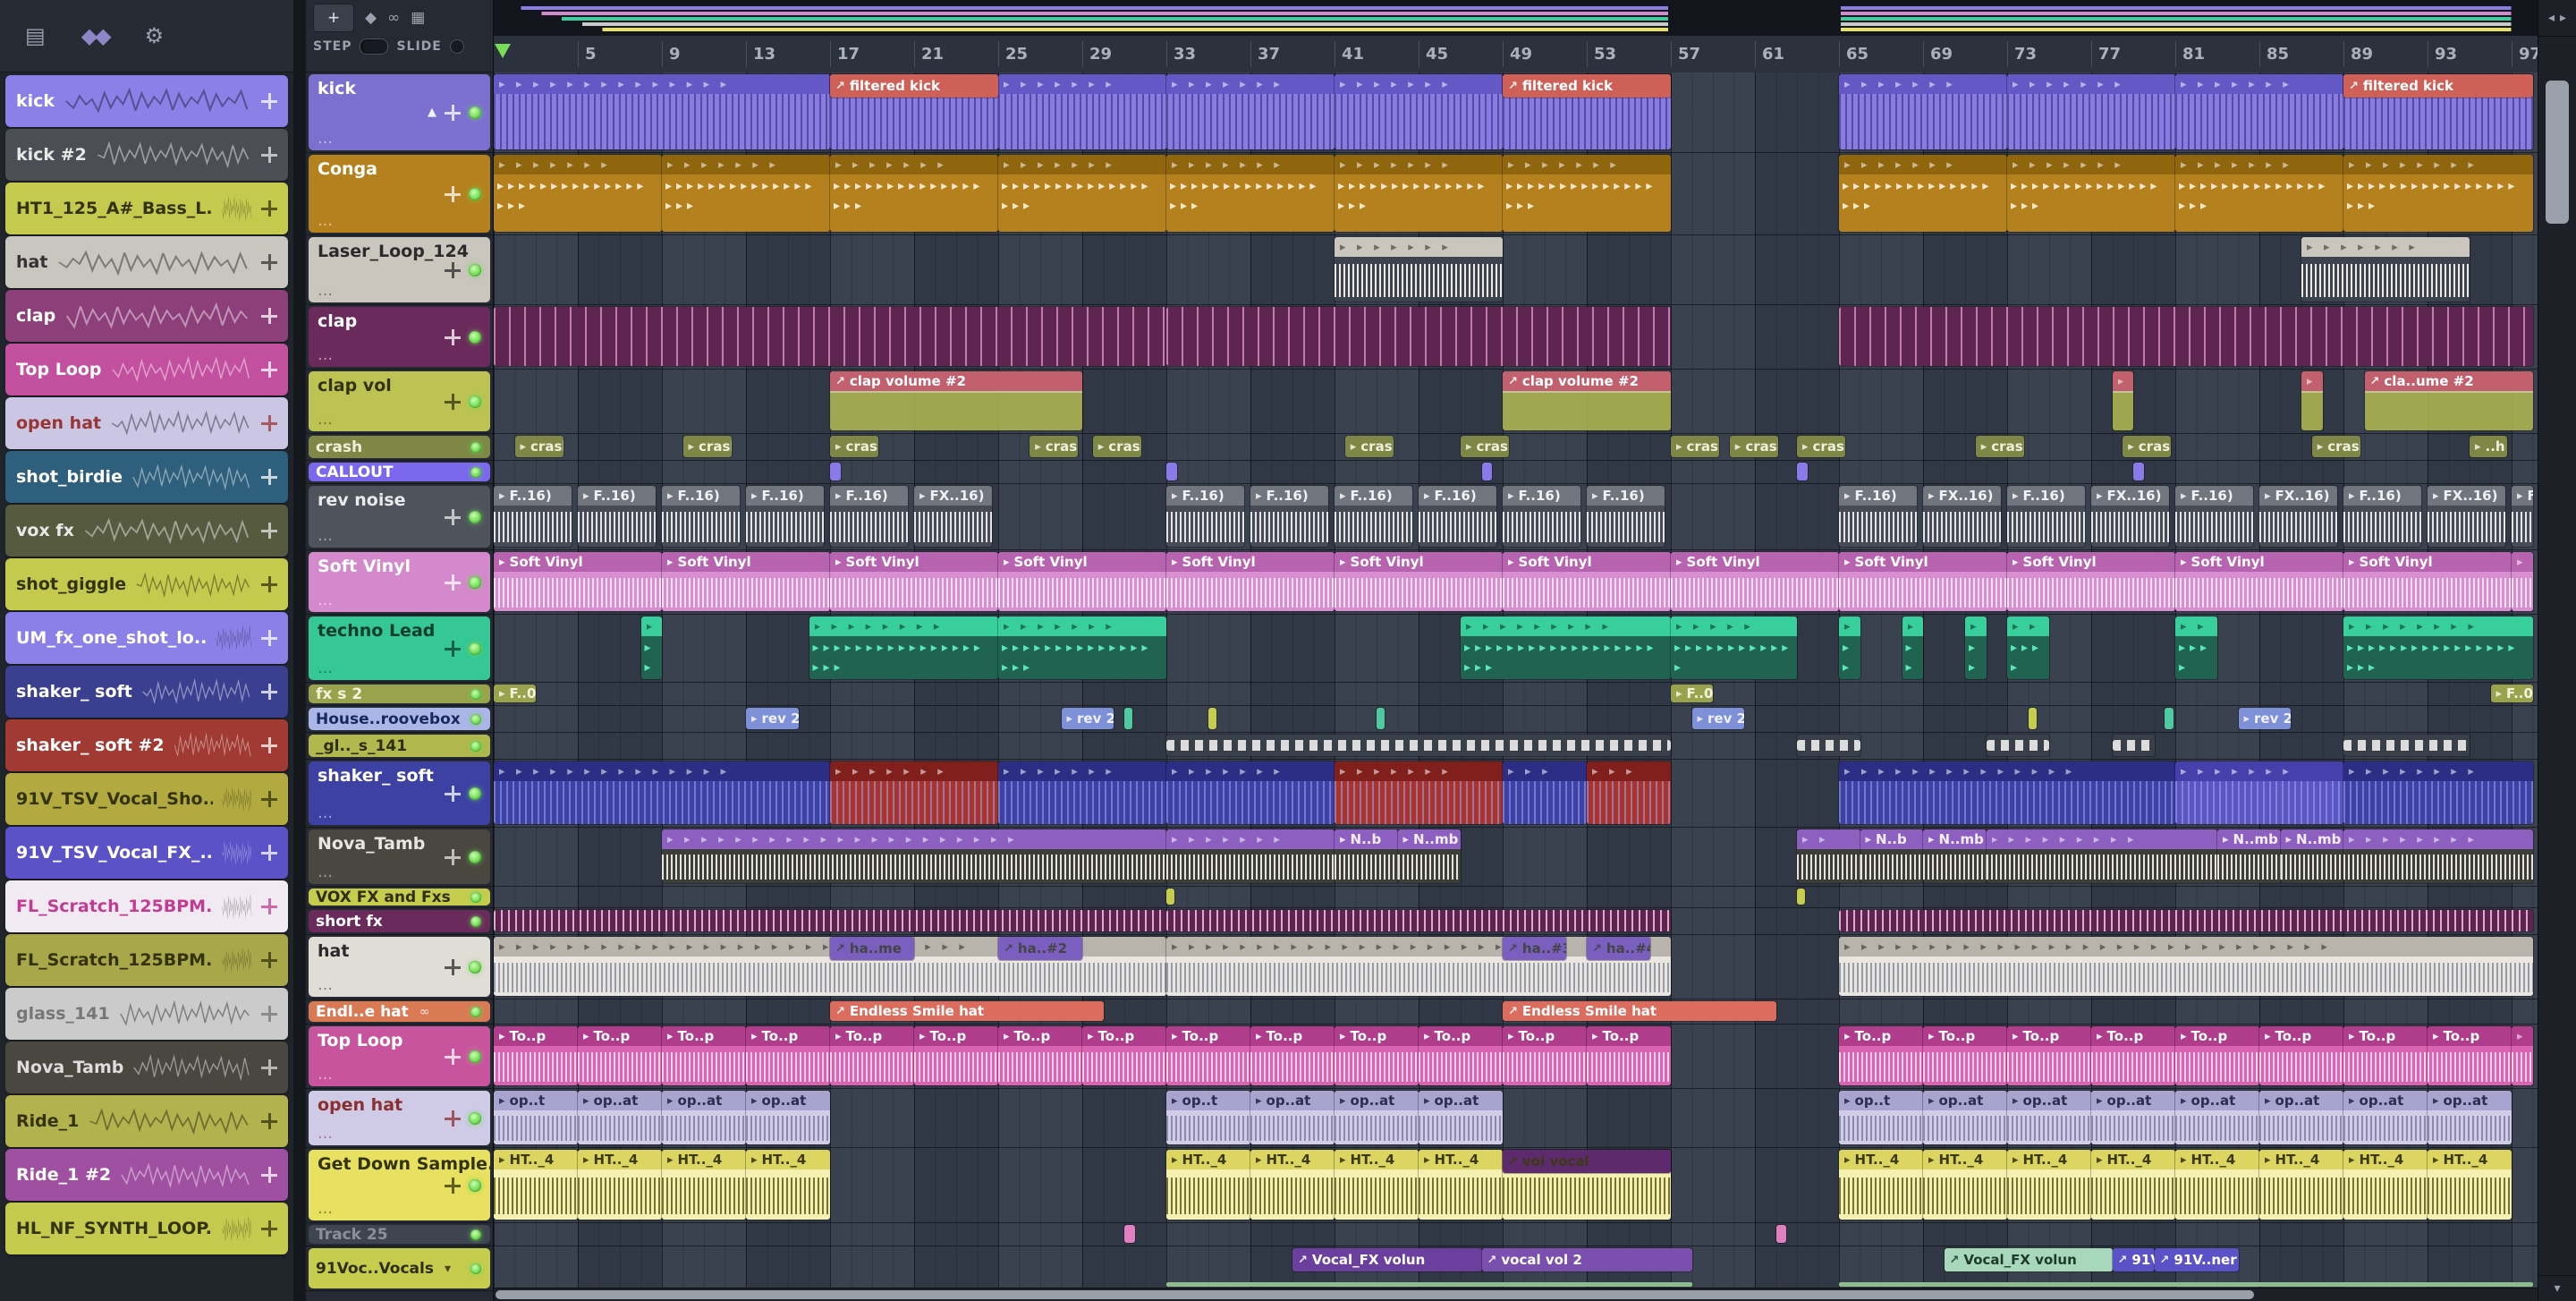 The width and height of the screenshot is (2576, 1301). I want to click on track-lane: ▸ rev 2 ▸ rev 2 ▸ rev 2 ▸ rev 2, so click(1516, 719).